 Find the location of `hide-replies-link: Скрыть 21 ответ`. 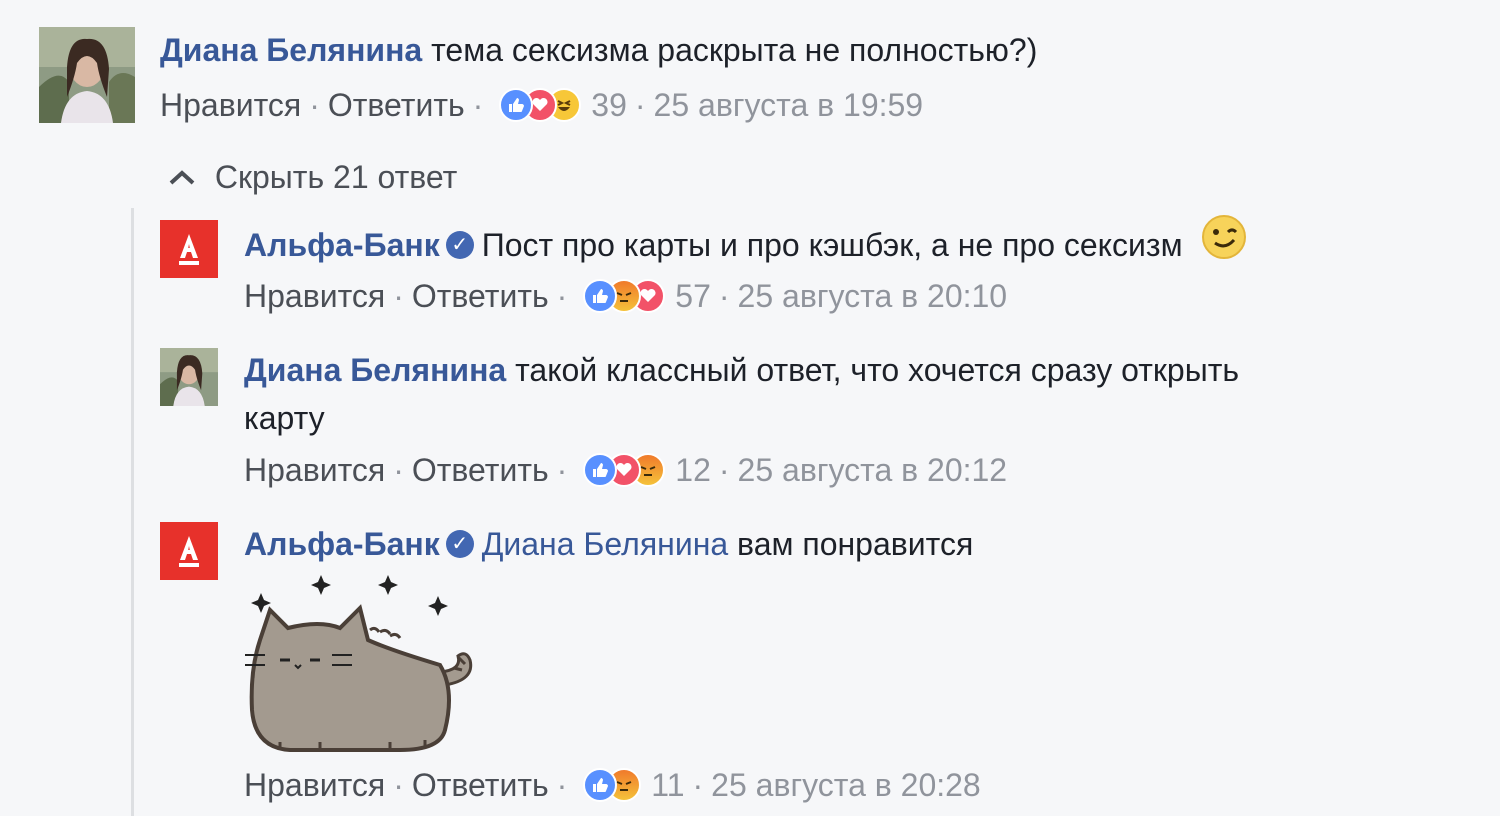

hide-replies-link: Скрыть 21 ответ is located at coordinates (312, 177).